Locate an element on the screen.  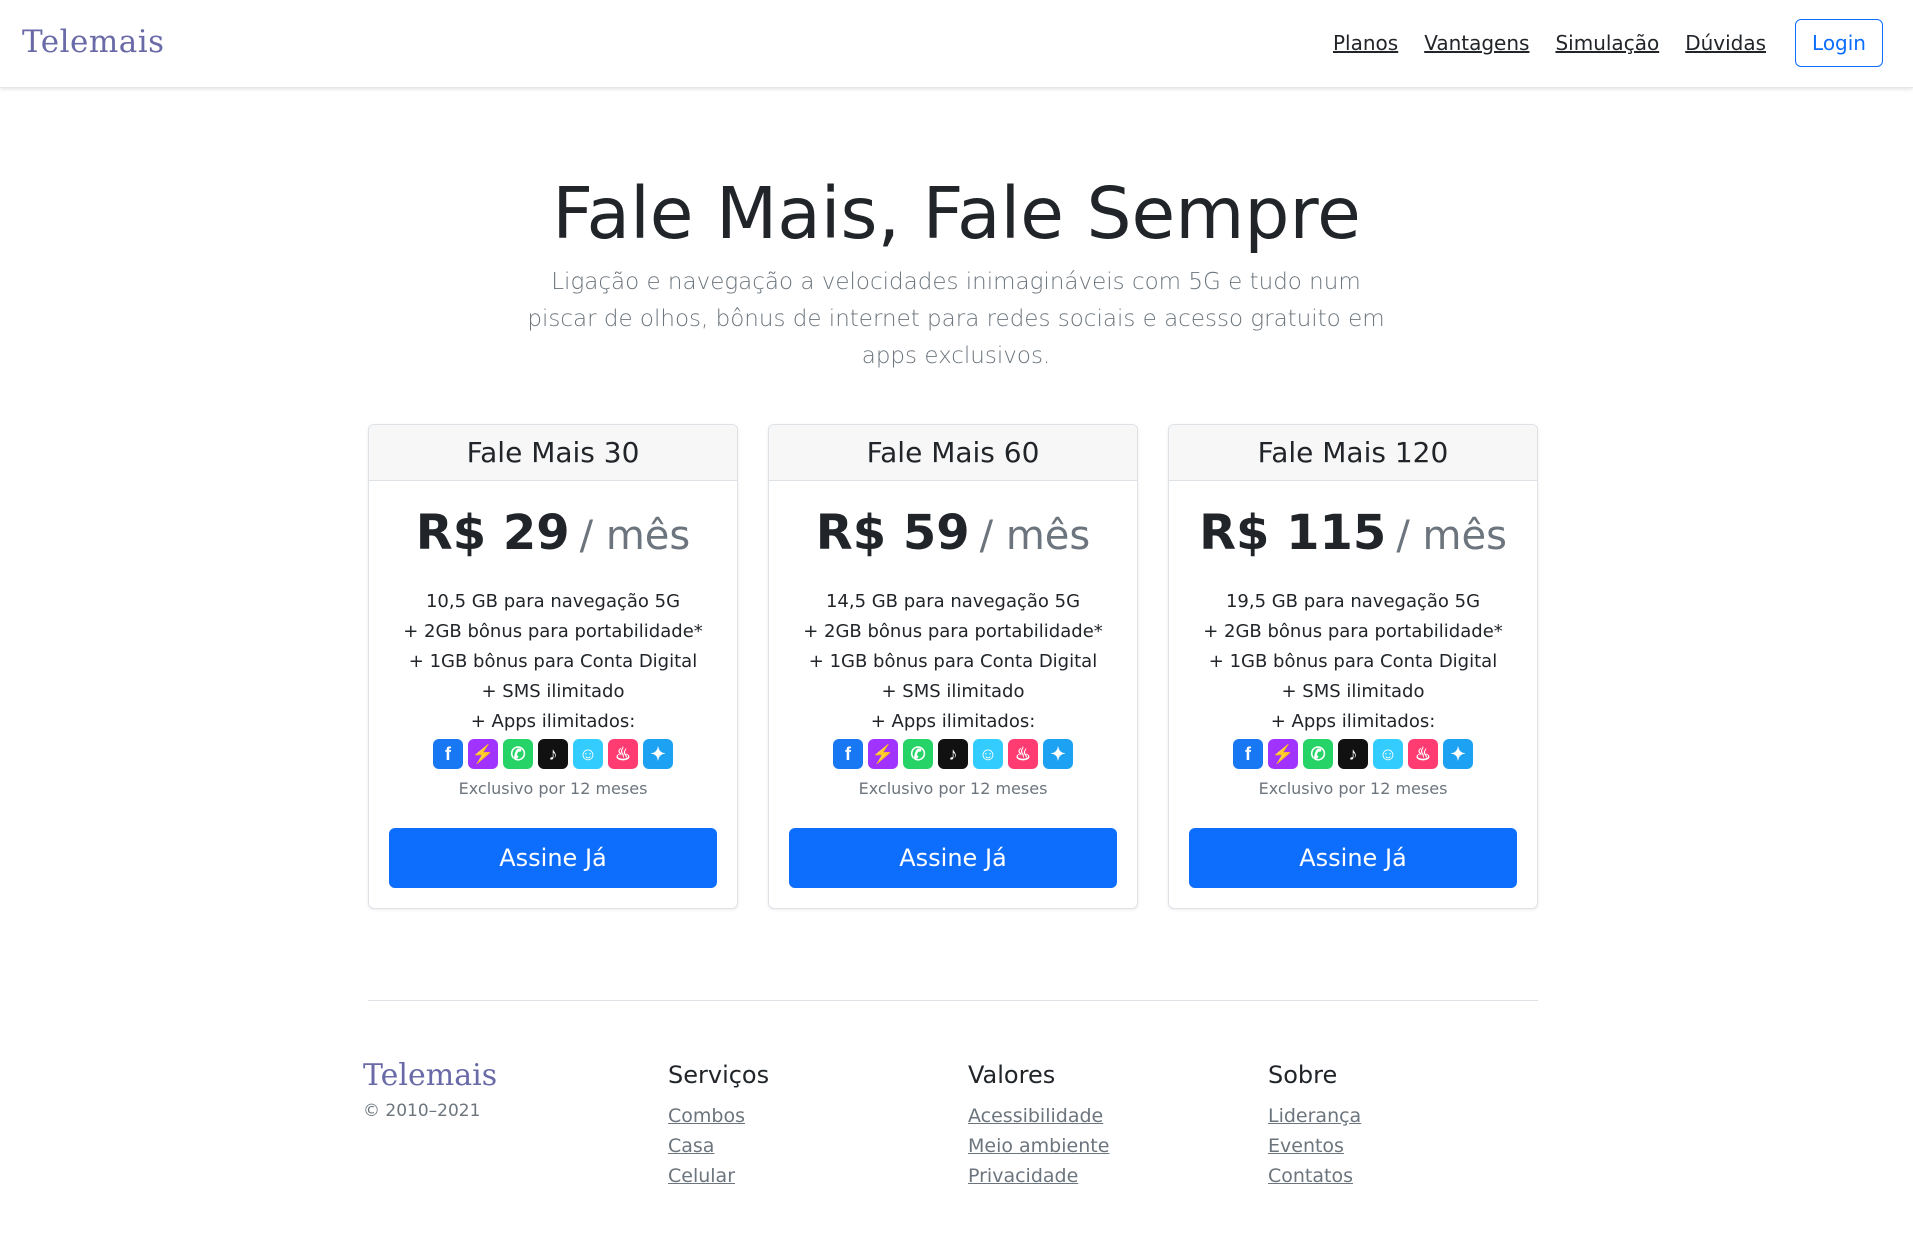
plan-price: R$ 29/ mês is located at coordinates (553, 535).